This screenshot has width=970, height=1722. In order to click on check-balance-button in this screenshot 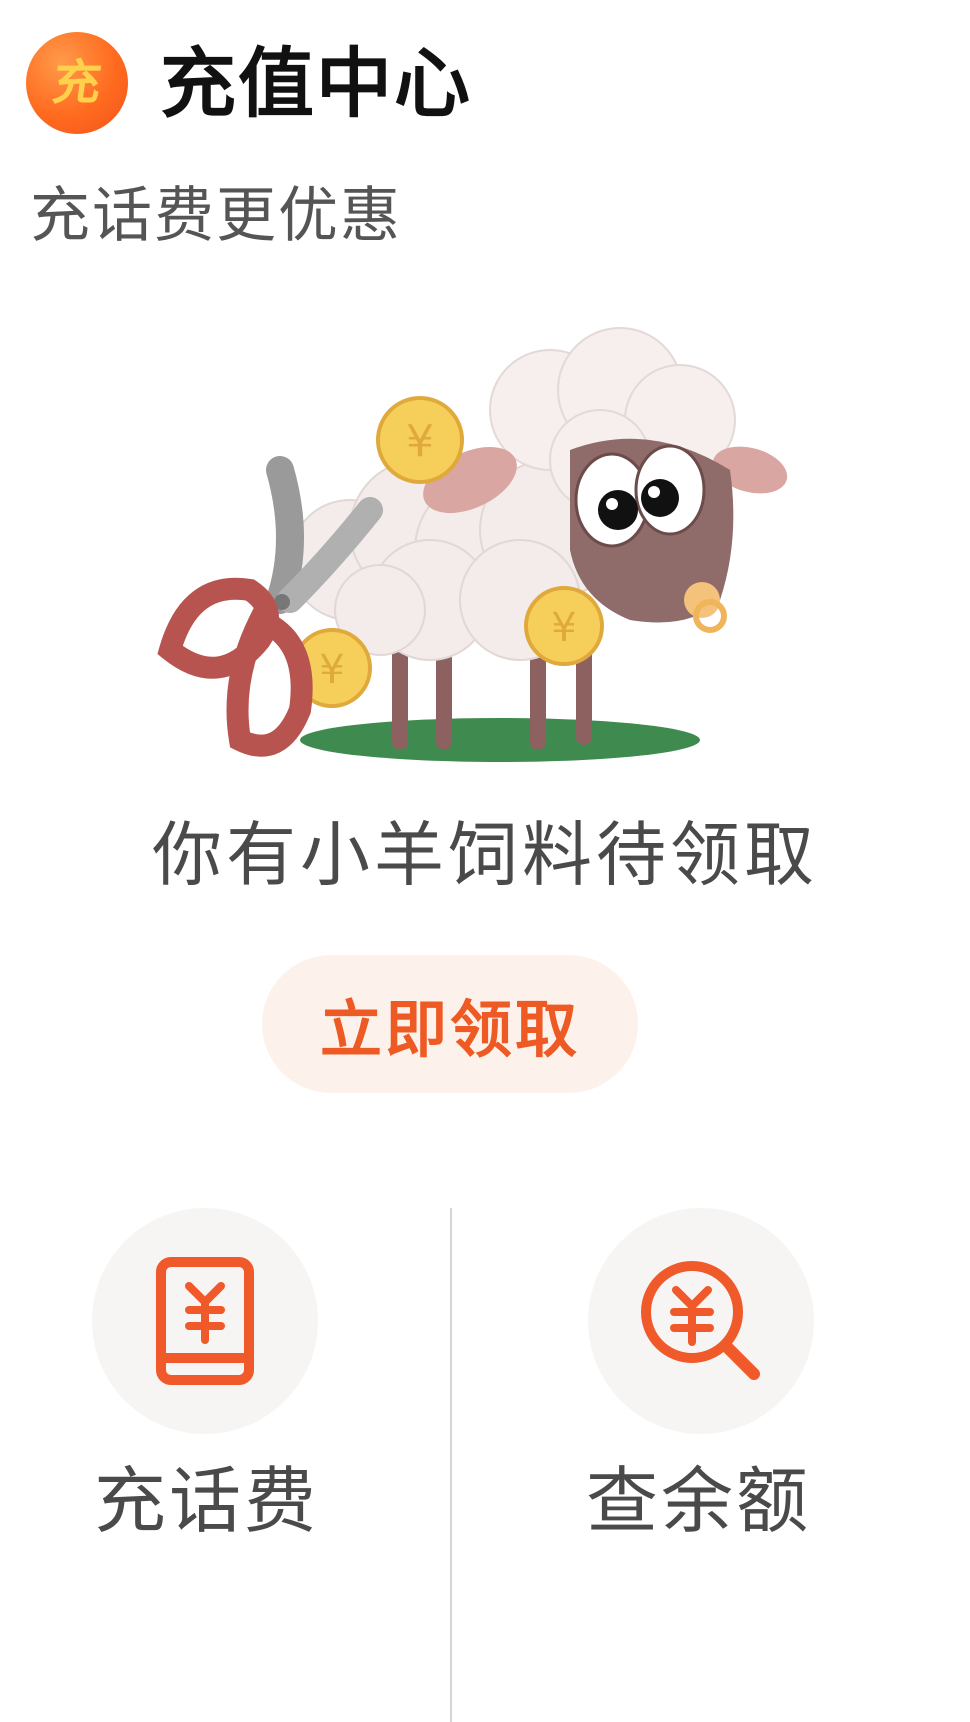, I will do `click(701, 1321)`.